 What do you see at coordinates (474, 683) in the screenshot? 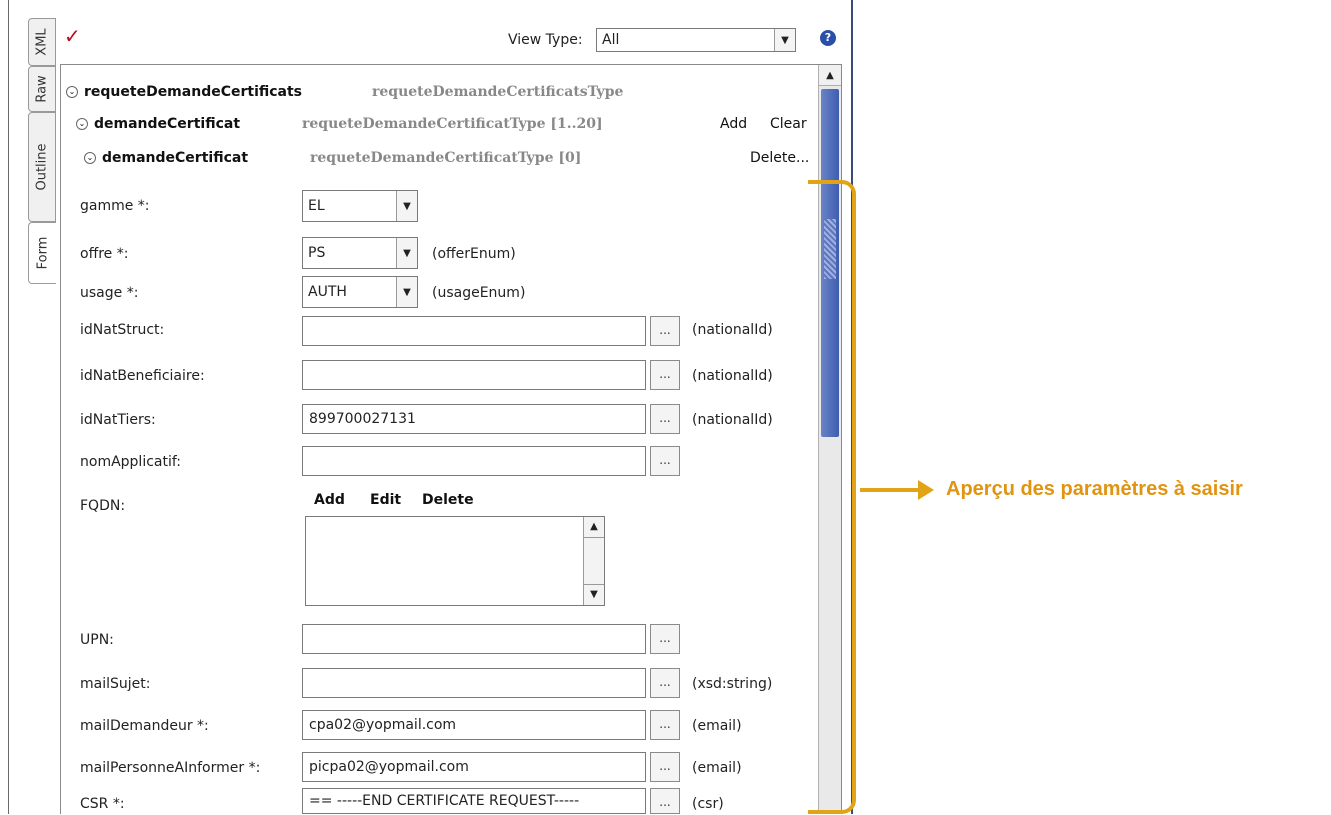
I see `mailsujet-input` at bounding box center [474, 683].